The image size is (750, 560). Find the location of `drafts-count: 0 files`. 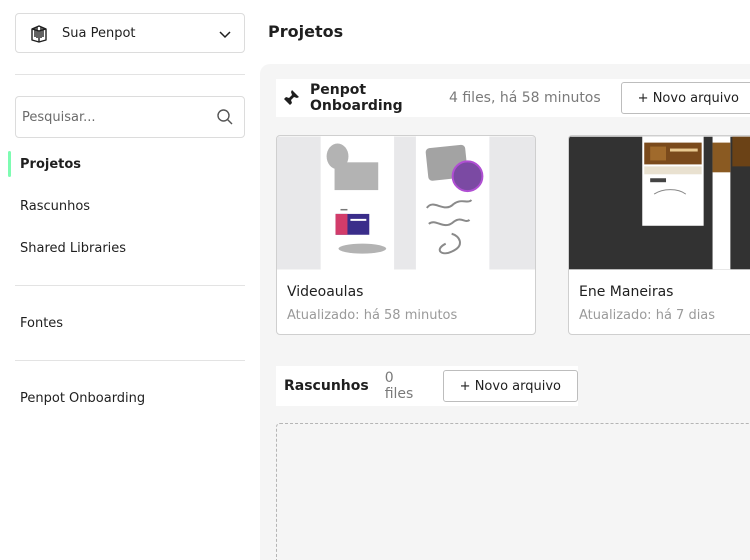

drafts-count: 0 files is located at coordinates (399, 386).